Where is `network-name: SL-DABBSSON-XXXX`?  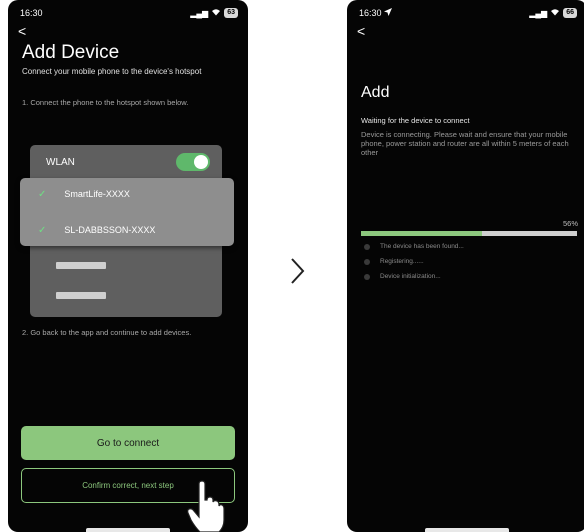 network-name: SL-DABBSSON-XXXX is located at coordinates (110, 230).